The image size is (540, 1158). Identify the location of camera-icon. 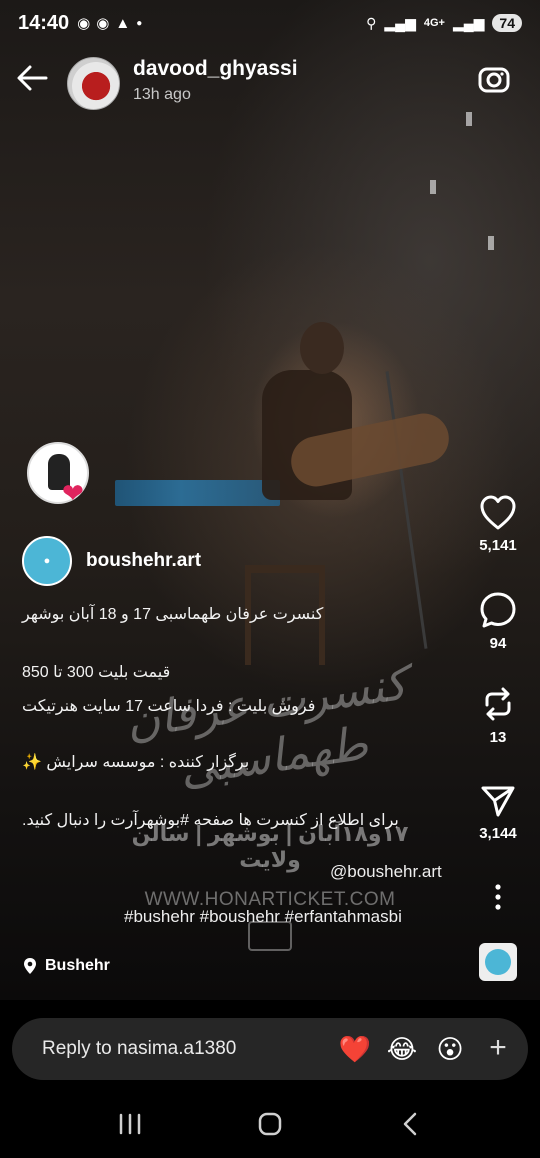
(494, 80).